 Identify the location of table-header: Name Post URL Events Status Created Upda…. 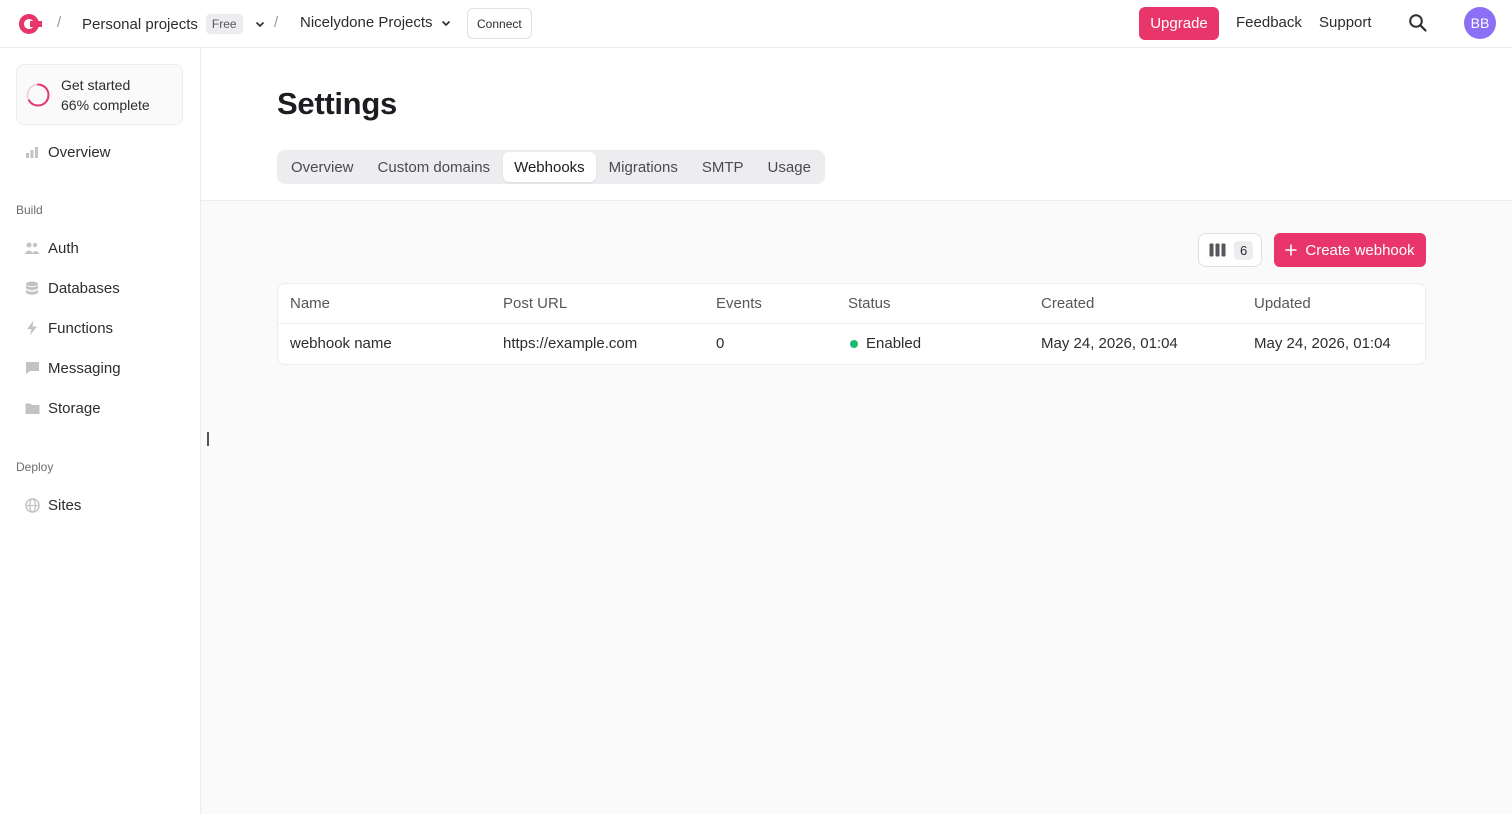
(851, 304).